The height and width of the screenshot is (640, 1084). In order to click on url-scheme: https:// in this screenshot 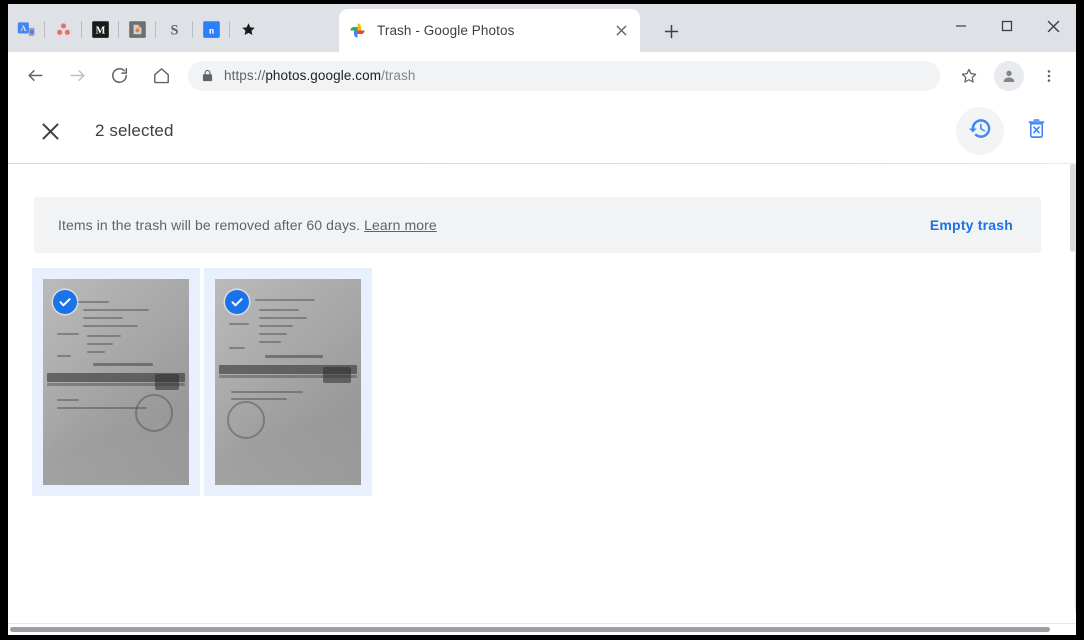, I will do `click(245, 75)`.